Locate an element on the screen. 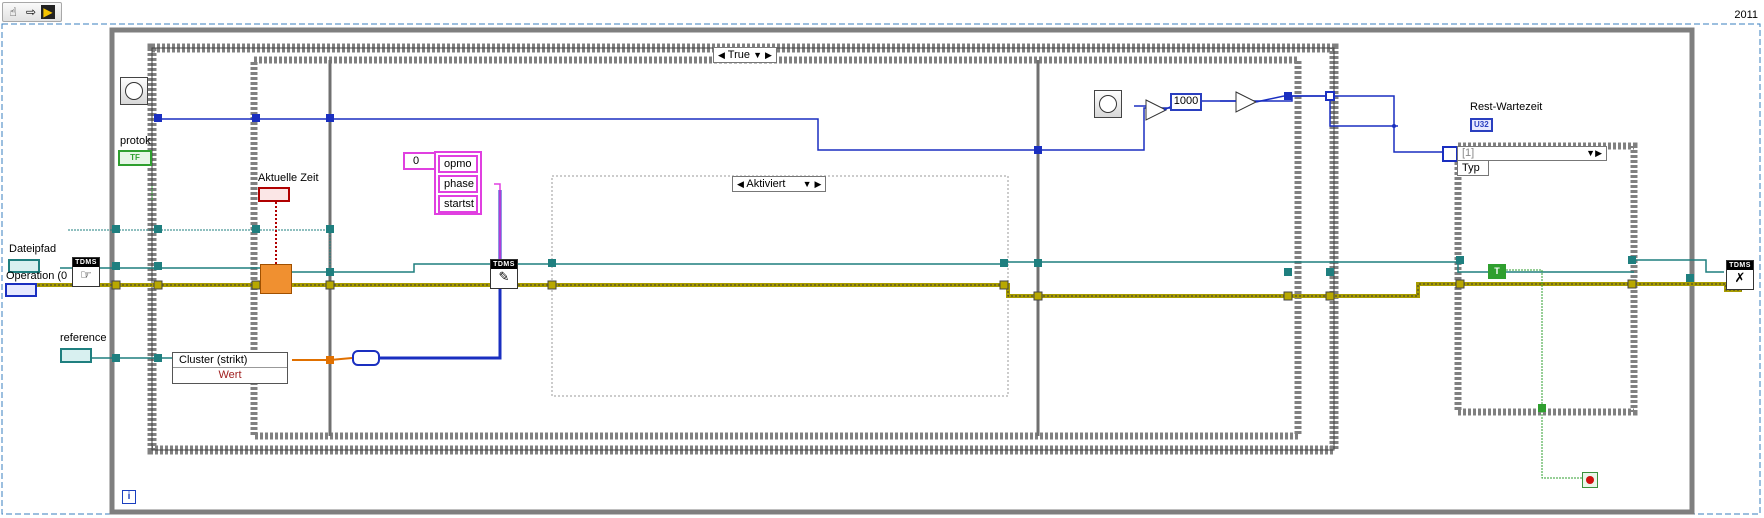 The image size is (1764, 518). index-terminal is located at coordinates (1450, 154).